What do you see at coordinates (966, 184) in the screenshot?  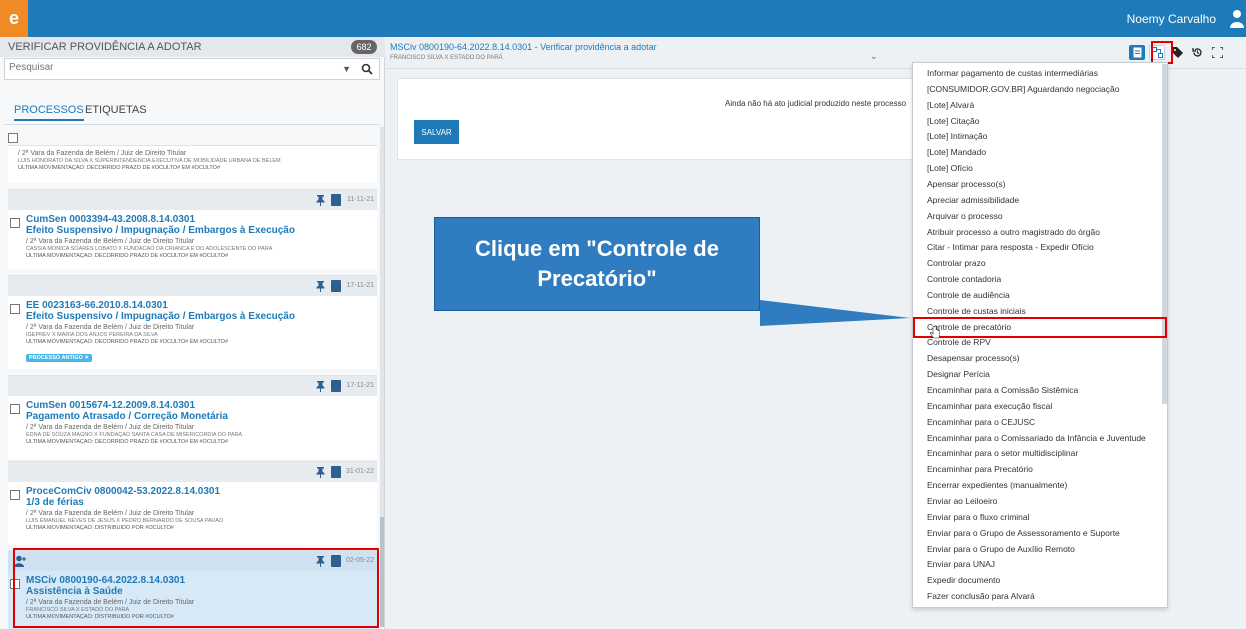 I see `menu-item: Apensar processo(s)` at bounding box center [966, 184].